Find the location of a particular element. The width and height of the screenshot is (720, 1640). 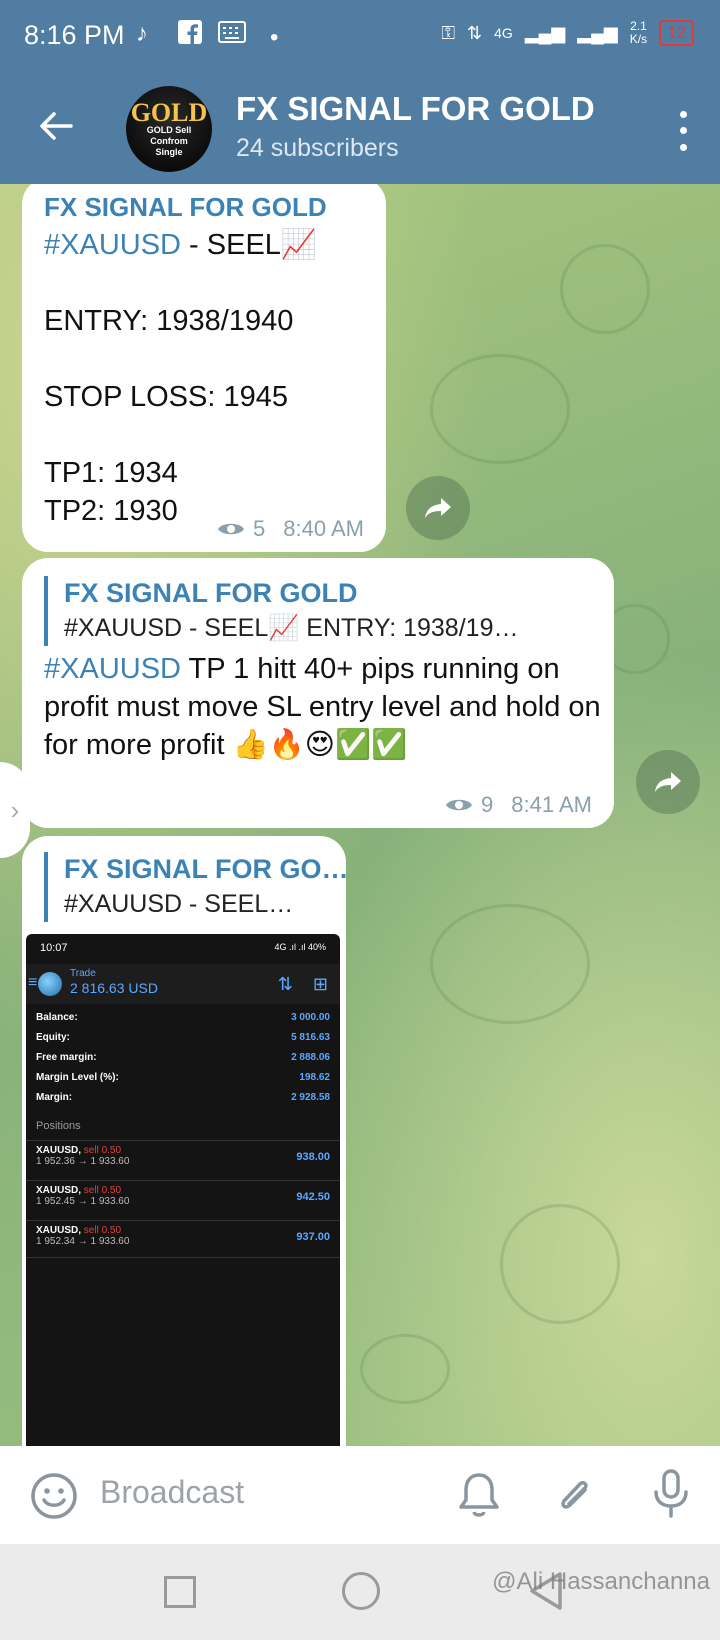

signal-icon-2: ▂▄▆ is located at coordinates (597, 32).